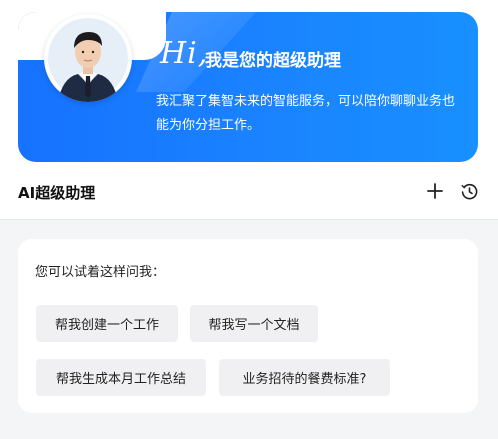  I want to click on assistant-header: AI超级助理, so click(248, 192).